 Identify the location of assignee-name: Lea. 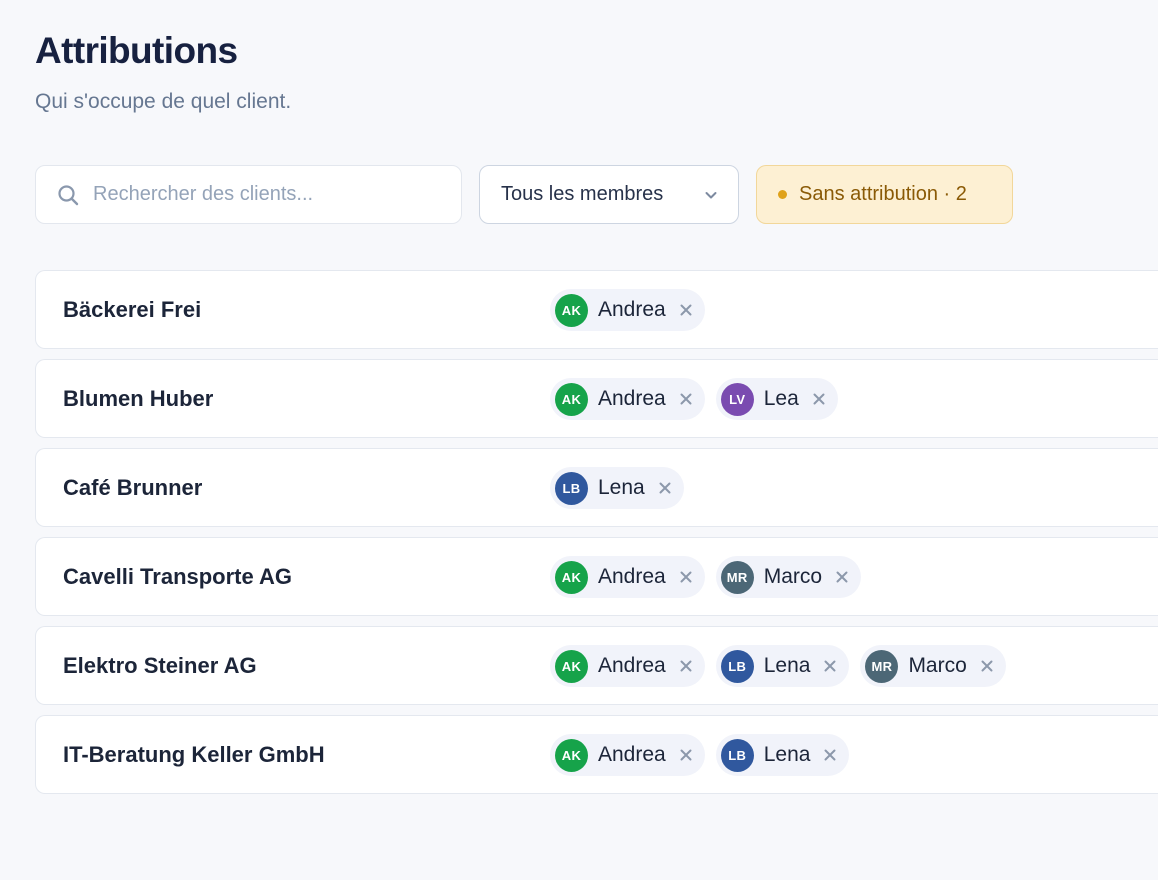
(781, 398).